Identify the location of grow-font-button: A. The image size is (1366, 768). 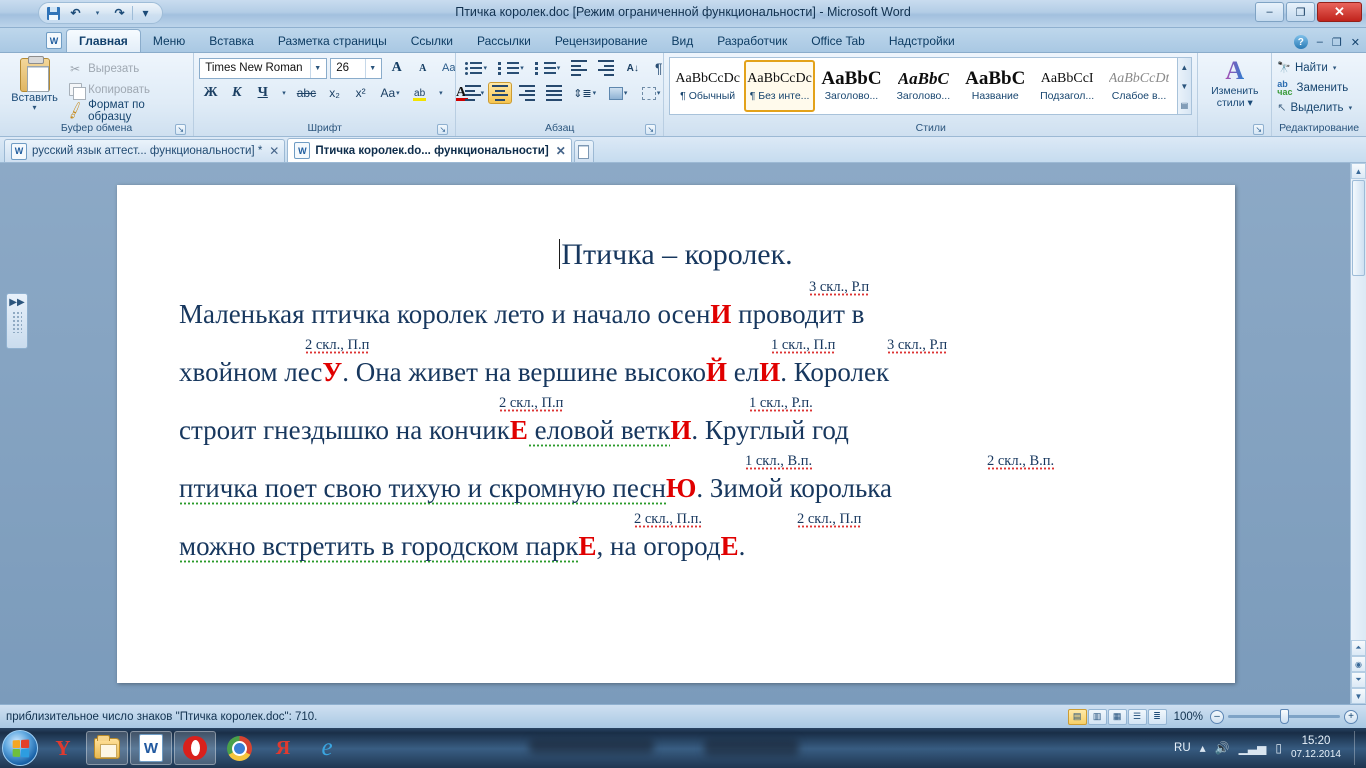
(396, 68).